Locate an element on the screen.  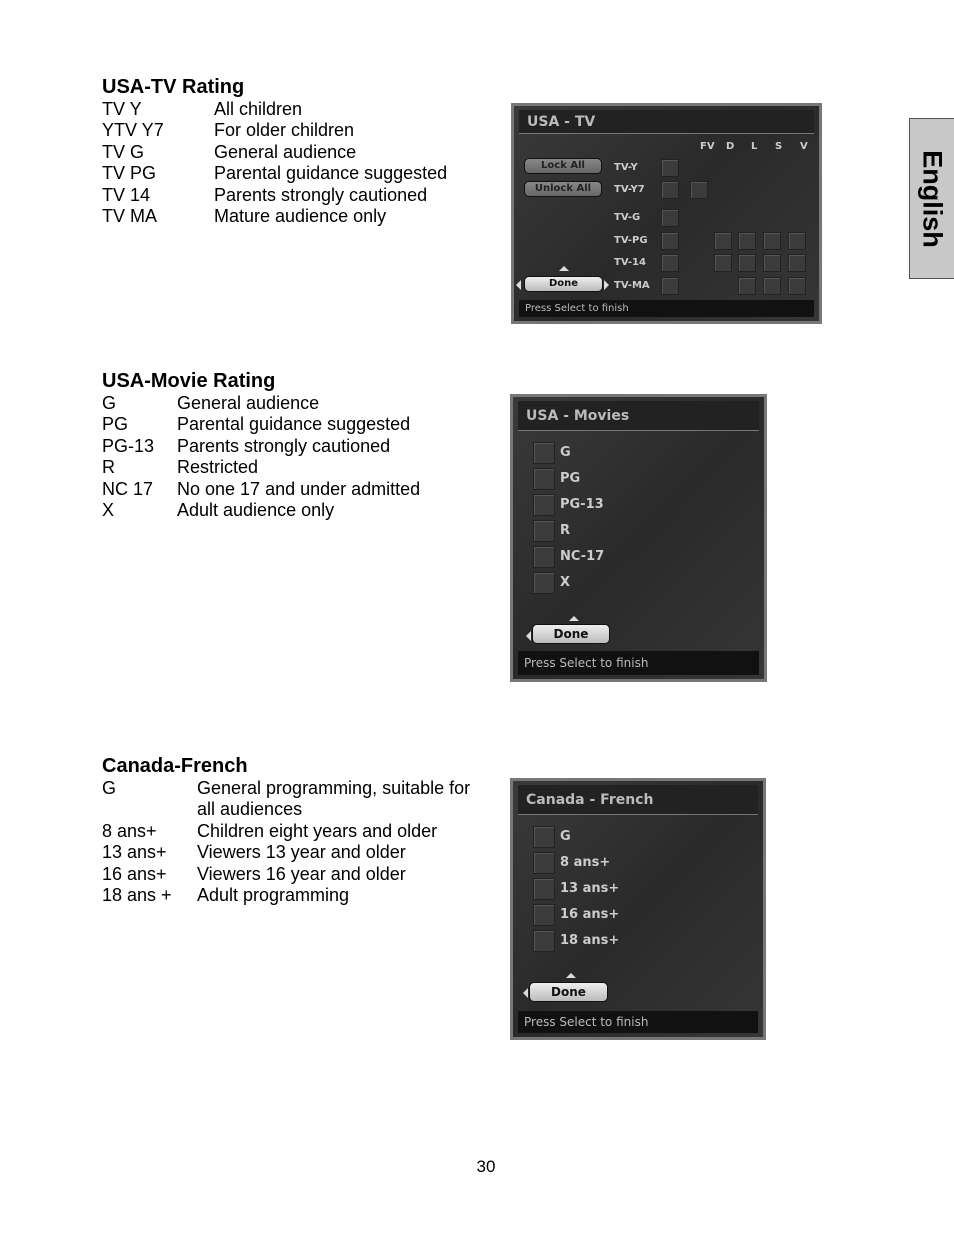
rating-code: 16 ans+ is located at coordinates (134, 873).